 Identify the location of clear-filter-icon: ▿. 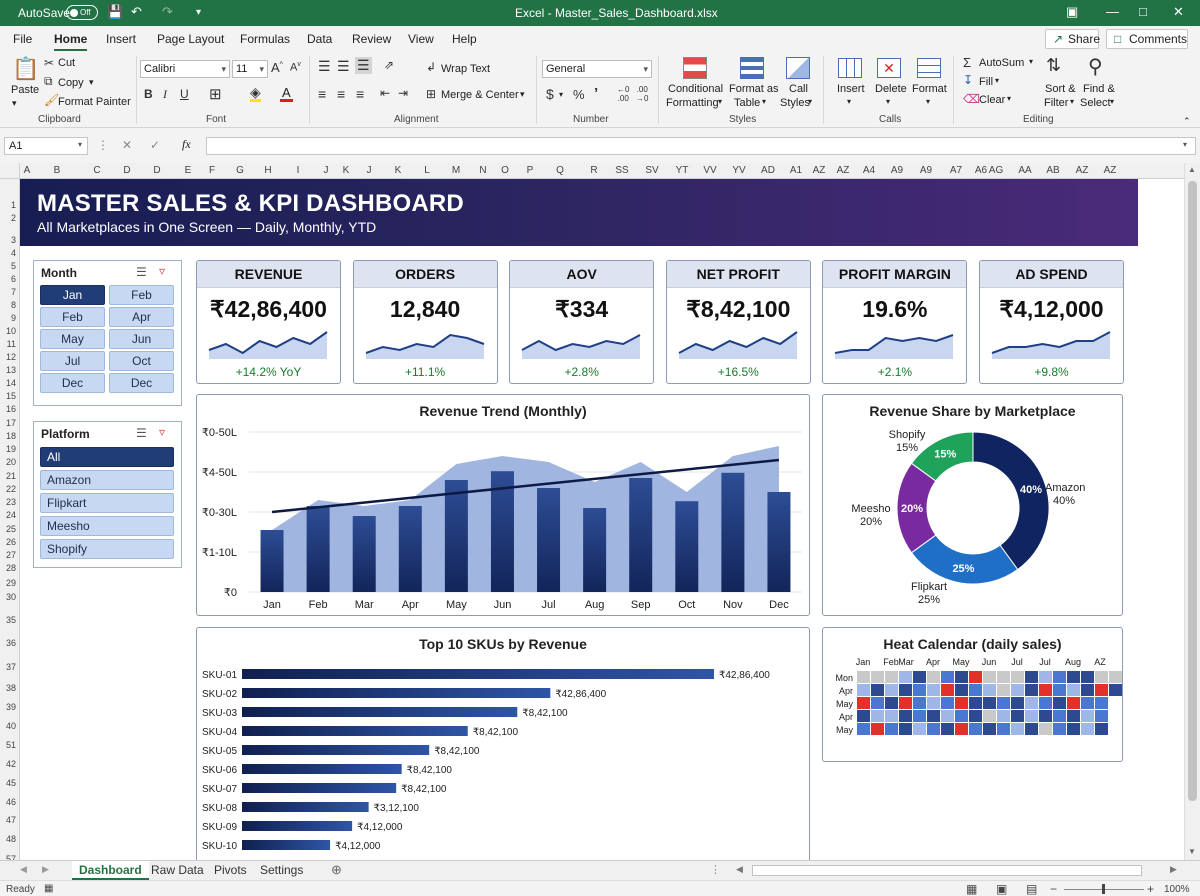
(162, 271).